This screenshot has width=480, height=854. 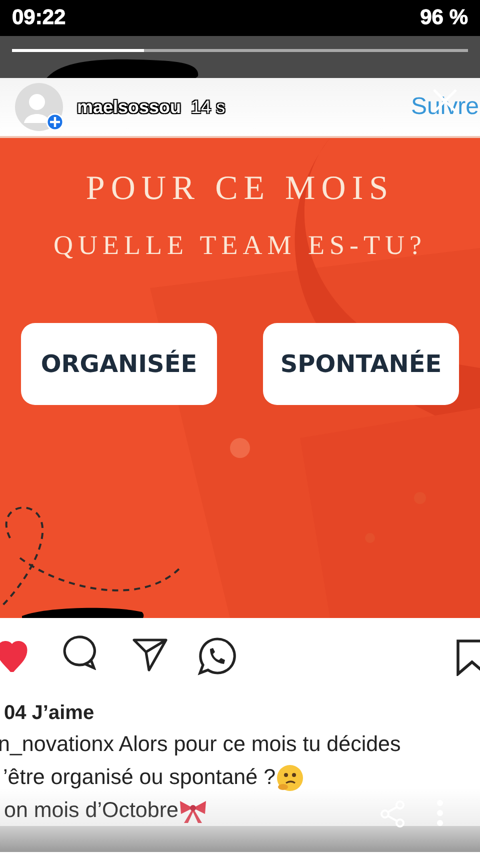 I want to click on post-title: POUR CE MOIS, so click(x=240, y=189).